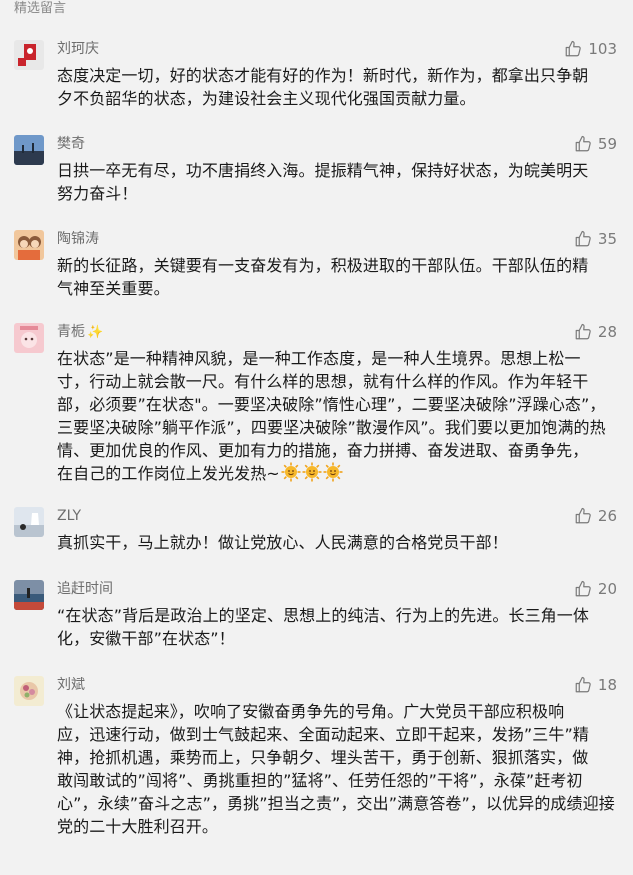  What do you see at coordinates (71, 144) in the screenshot?
I see `commenter-name: 樊奇` at bounding box center [71, 144].